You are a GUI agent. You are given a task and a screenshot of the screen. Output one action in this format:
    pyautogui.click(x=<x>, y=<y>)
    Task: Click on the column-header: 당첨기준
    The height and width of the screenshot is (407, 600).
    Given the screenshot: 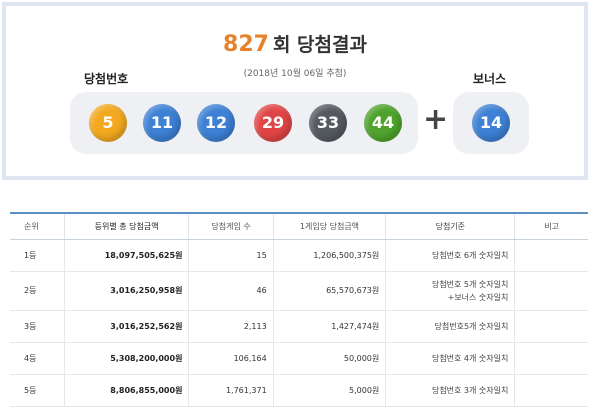 What is the action you would take?
    pyautogui.click(x=450, y=226)
    